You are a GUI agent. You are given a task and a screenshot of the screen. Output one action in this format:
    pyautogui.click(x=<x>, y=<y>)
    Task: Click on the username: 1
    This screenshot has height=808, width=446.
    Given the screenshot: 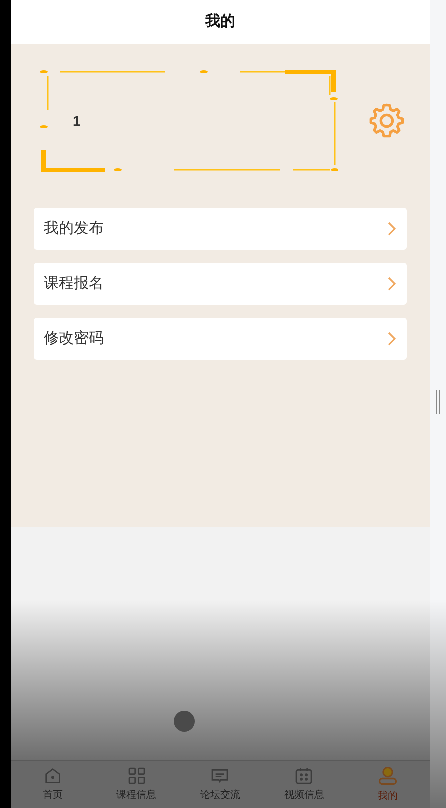 What is the action you would take?
    pyautogui.click(x=77, y=121)
    